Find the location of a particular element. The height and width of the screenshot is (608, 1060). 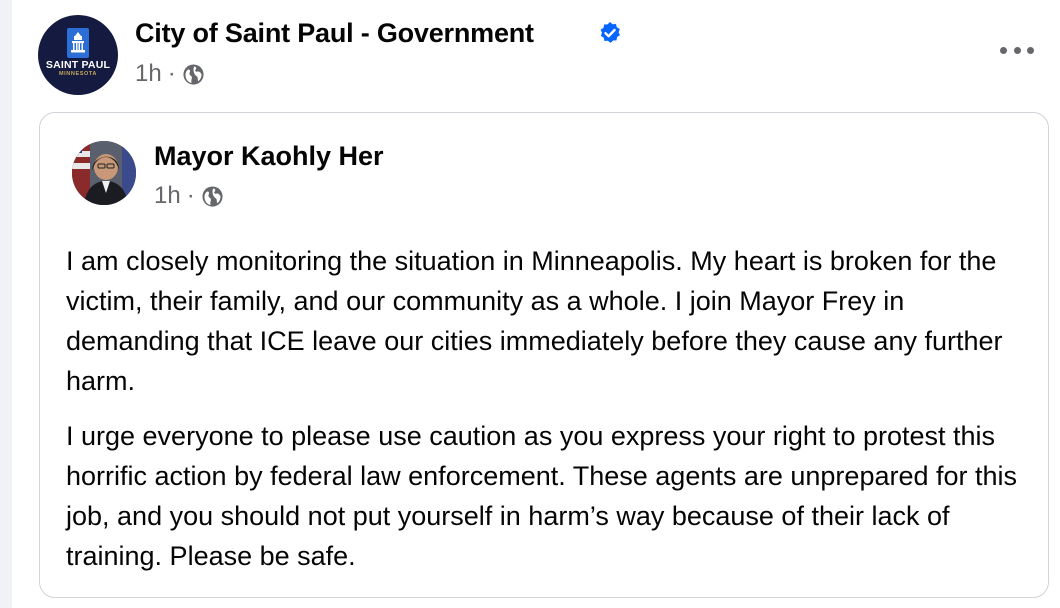

shared-post-meta: 1h · is located at coordinates (189, 196).